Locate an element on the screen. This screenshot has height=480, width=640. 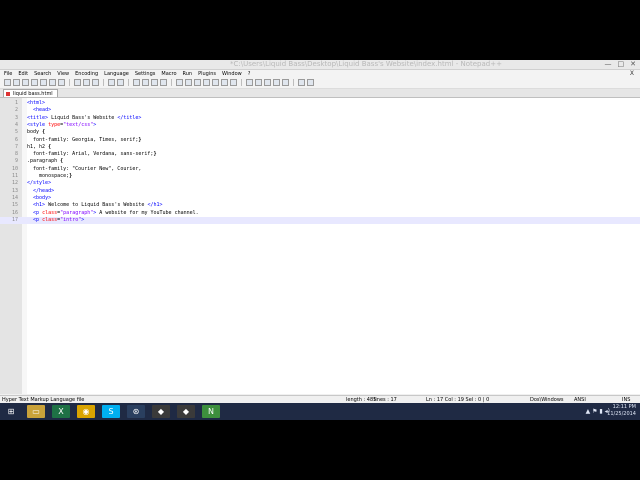
line-code: <head> is located at coordinates (39, 110).